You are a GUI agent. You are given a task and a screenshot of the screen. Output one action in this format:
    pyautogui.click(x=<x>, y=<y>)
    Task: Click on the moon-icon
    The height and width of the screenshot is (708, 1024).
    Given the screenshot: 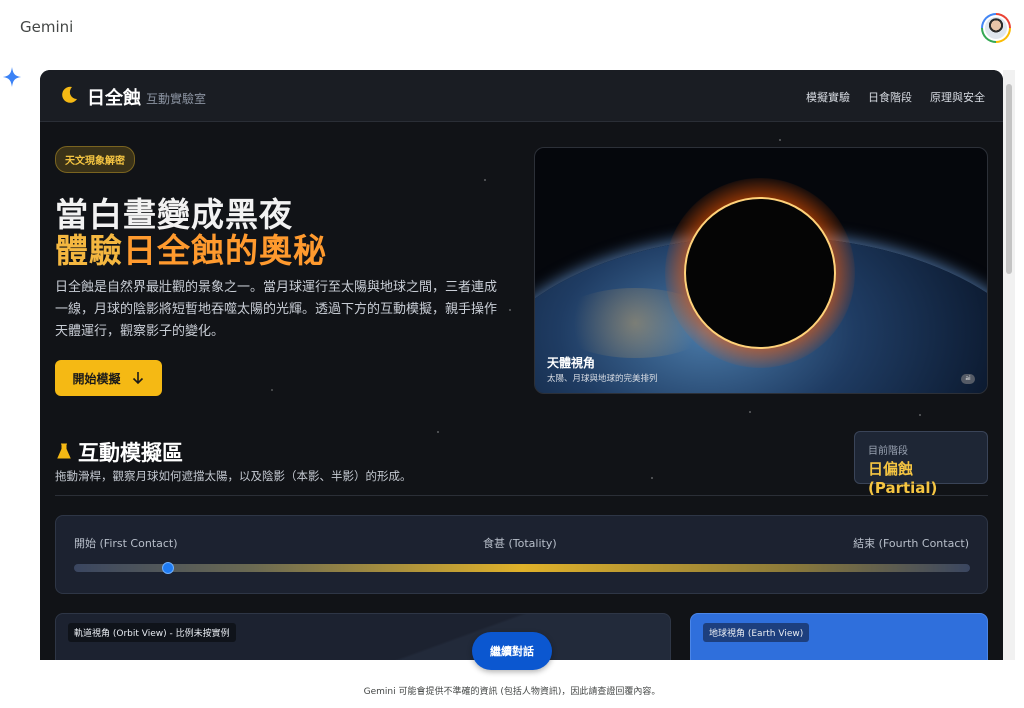 What is the action you would take?
    pyautogui.click(x=69, y=94)
    